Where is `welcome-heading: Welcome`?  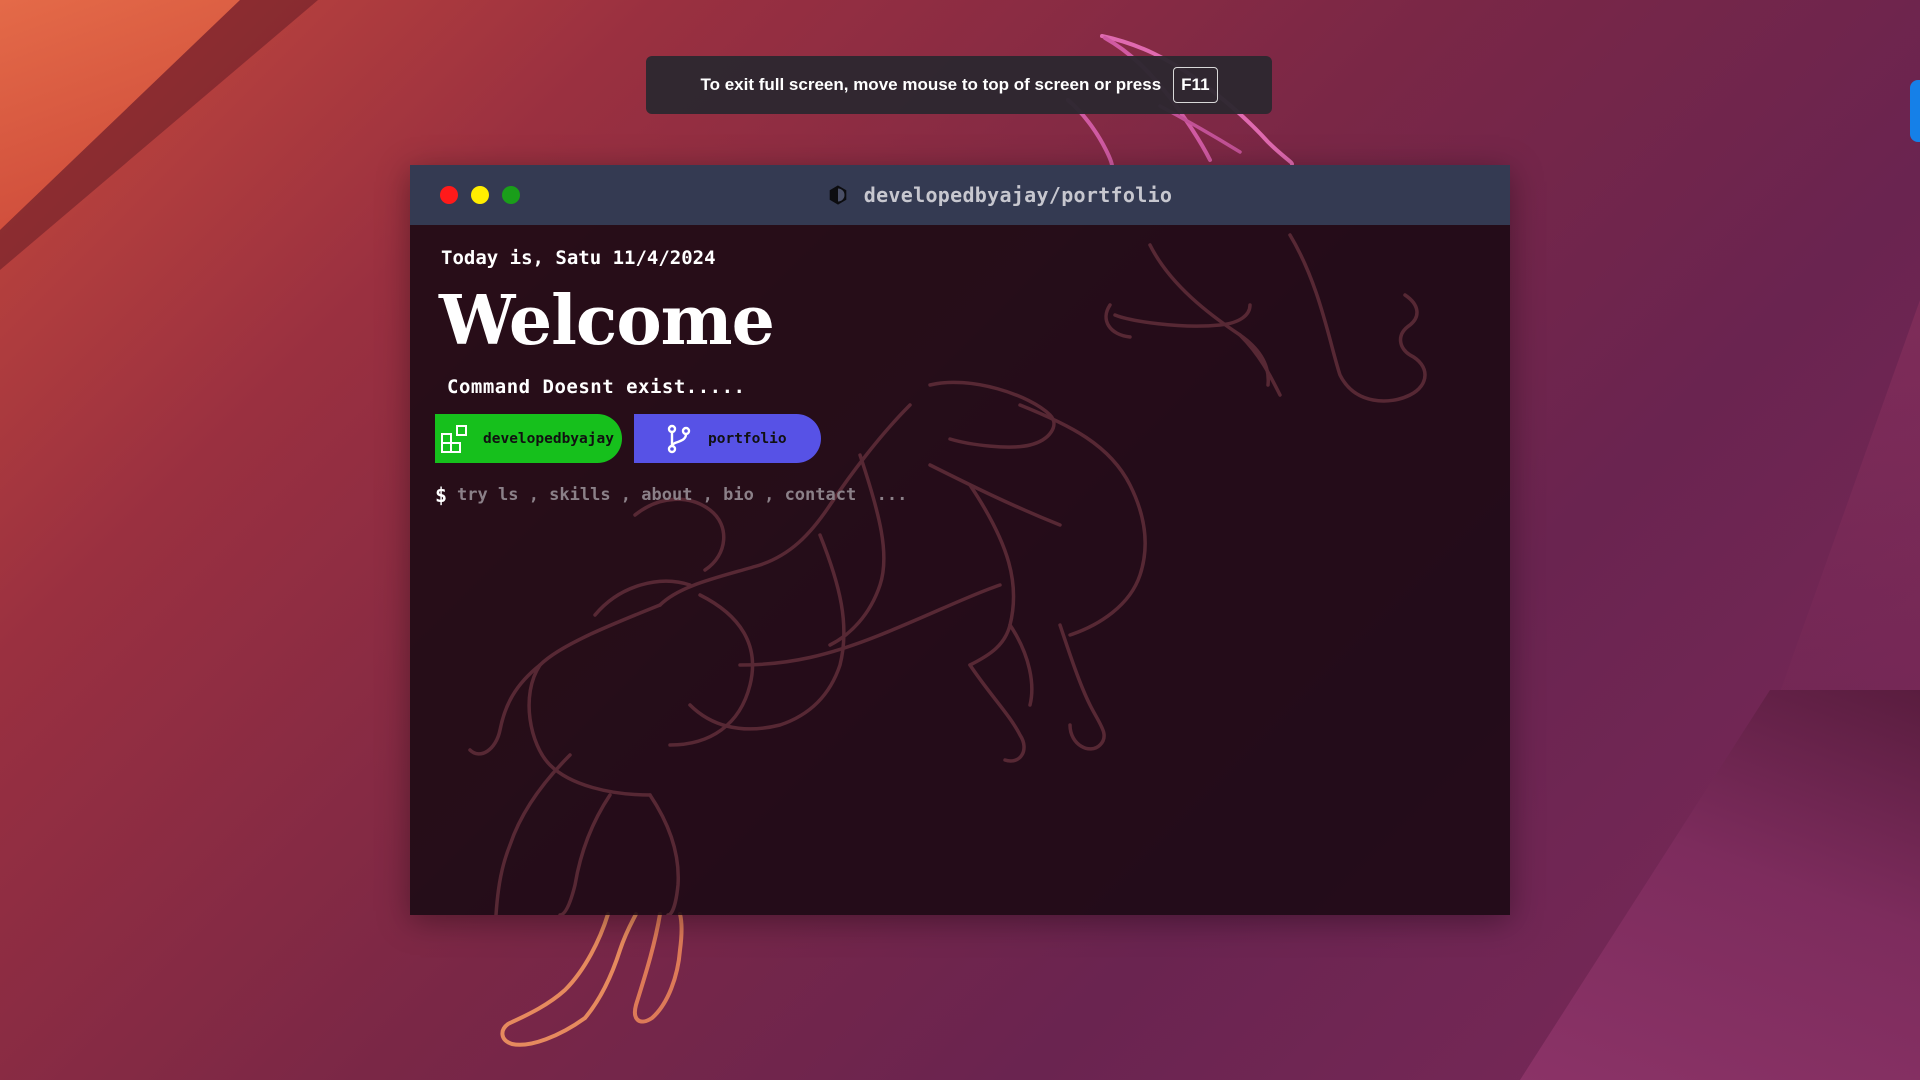 welcome-heading: Welcome is located at coordinates (607, 321).